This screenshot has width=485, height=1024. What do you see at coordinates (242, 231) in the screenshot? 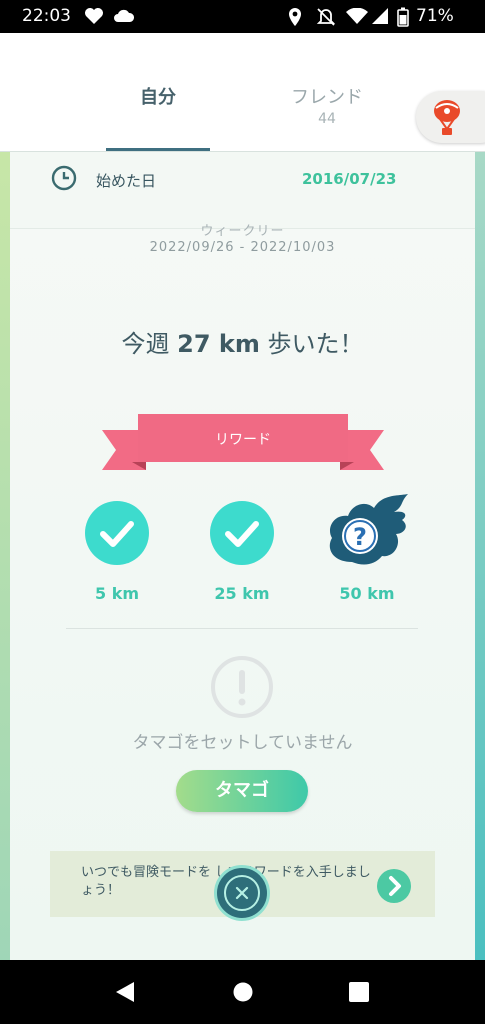
I see `weekly-label: ウィークリー` at bounding box center [242, 231].